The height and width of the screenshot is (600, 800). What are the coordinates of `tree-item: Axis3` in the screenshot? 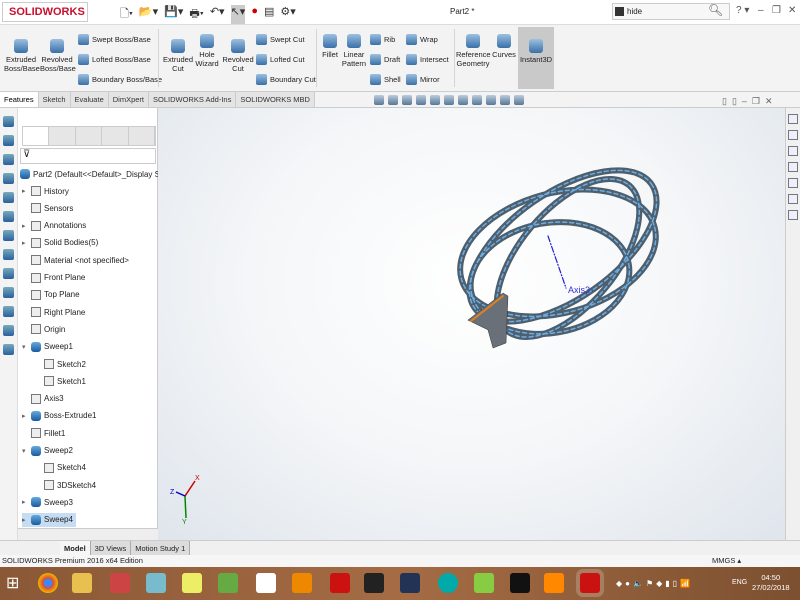 It's located at (43, 399).